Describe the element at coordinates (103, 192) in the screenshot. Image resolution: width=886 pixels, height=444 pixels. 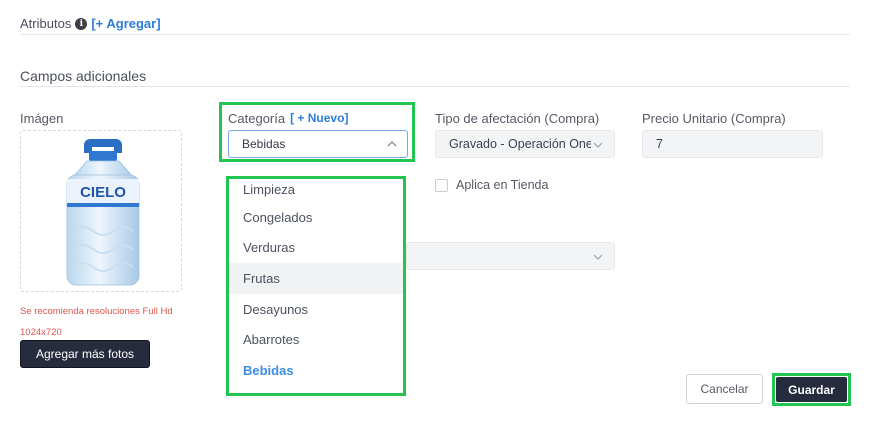
I see `product-brand-text: CIELO` at that location.